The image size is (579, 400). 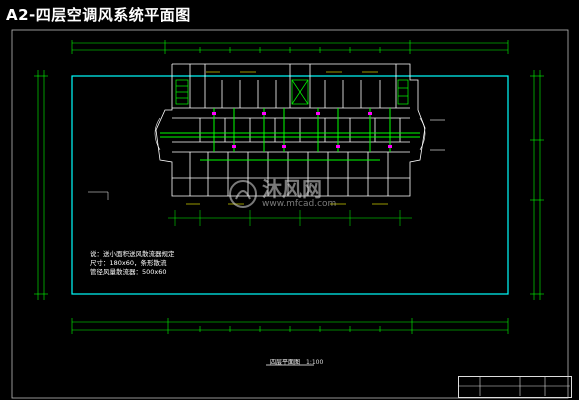 What do you see at coordinates (292, 189) in the screenshot?
I see `watermark-cn: 沐风网` at bounding box center [292, 189].